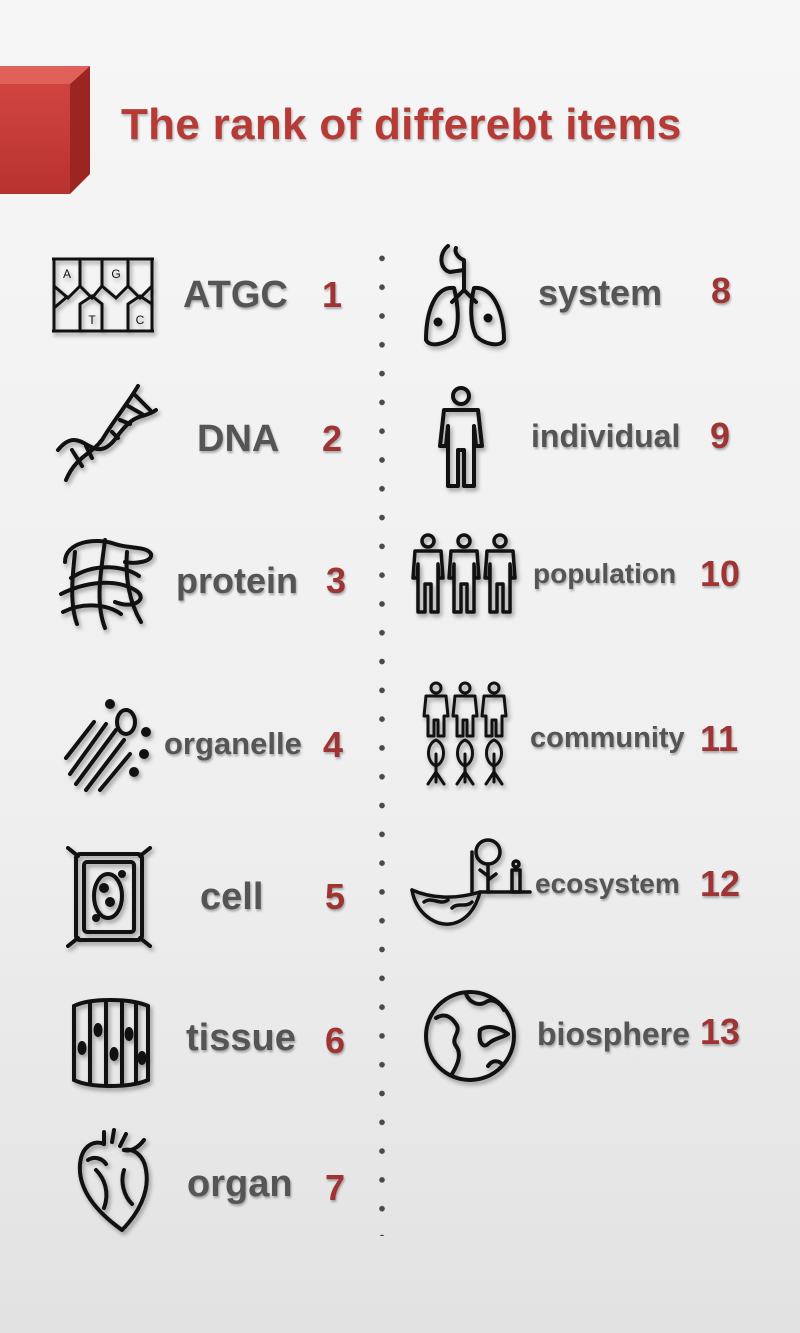 This screenshot has width=800, height=1333. What do you see at coordinates (233, 743) in the screenshot?
I see `item-label: organelle` at bounding box center [233, 743].